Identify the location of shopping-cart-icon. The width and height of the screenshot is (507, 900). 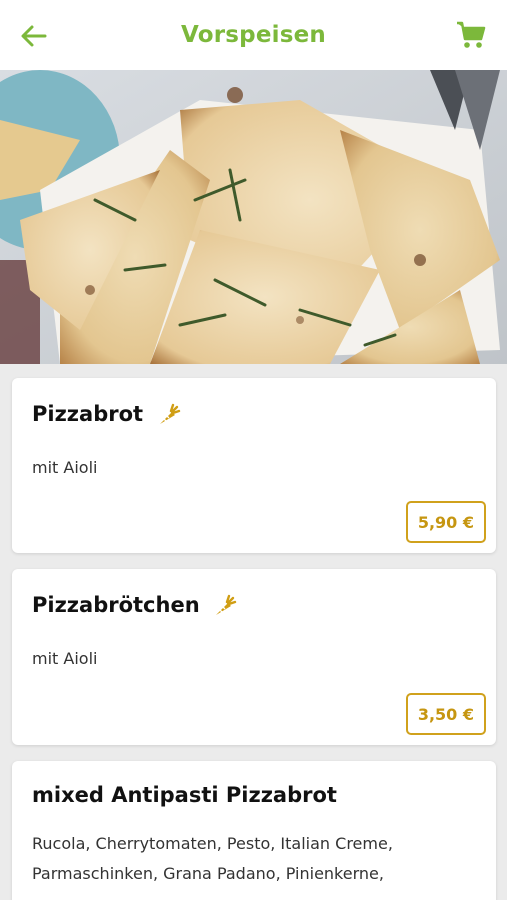
(471, 34).